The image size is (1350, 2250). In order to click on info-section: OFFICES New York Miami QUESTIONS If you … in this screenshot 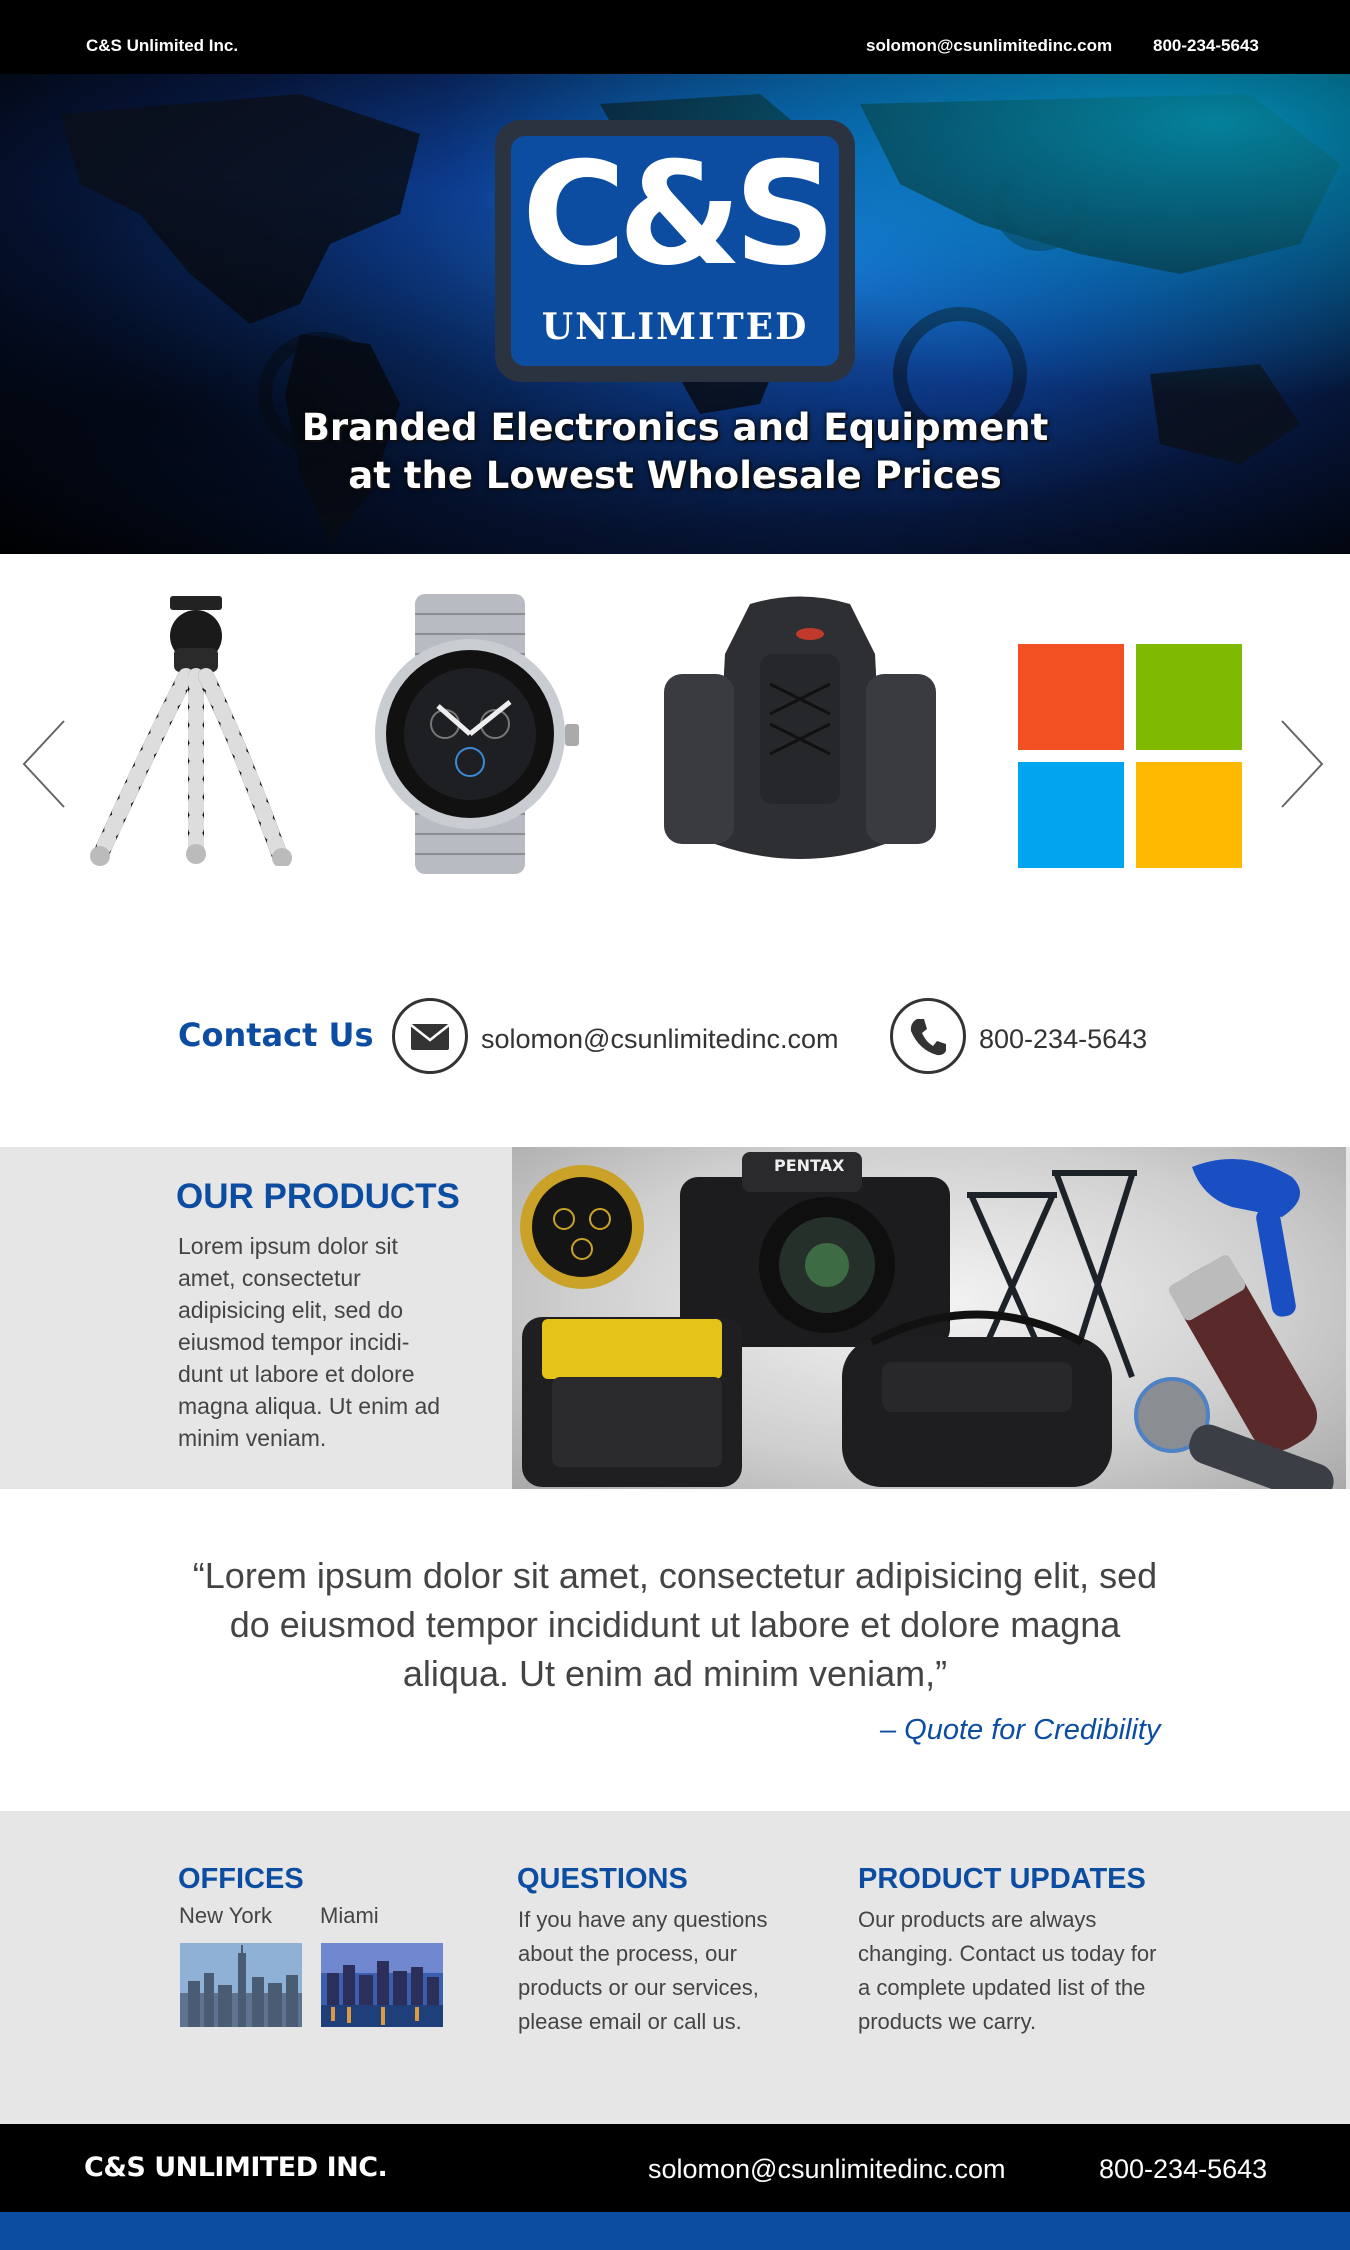, I will do `click(675, 1967)`.